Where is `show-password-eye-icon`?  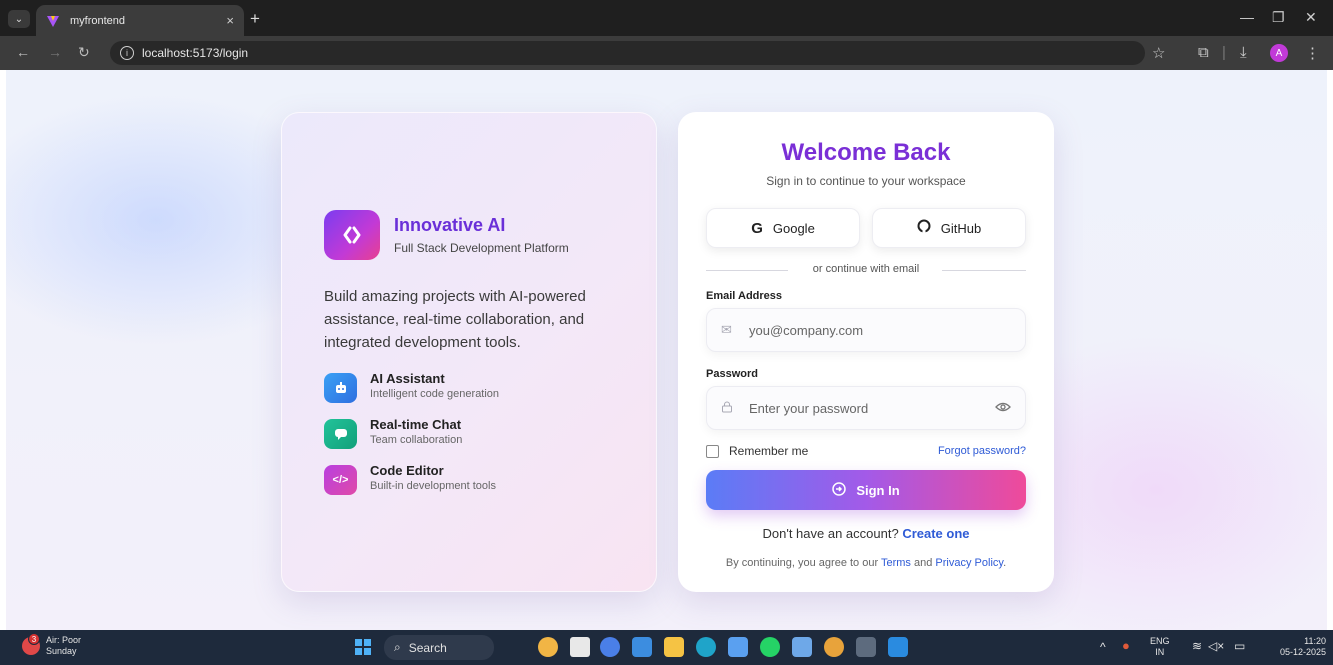
show-password-eye-icon is located at coordinates (1003, 408).